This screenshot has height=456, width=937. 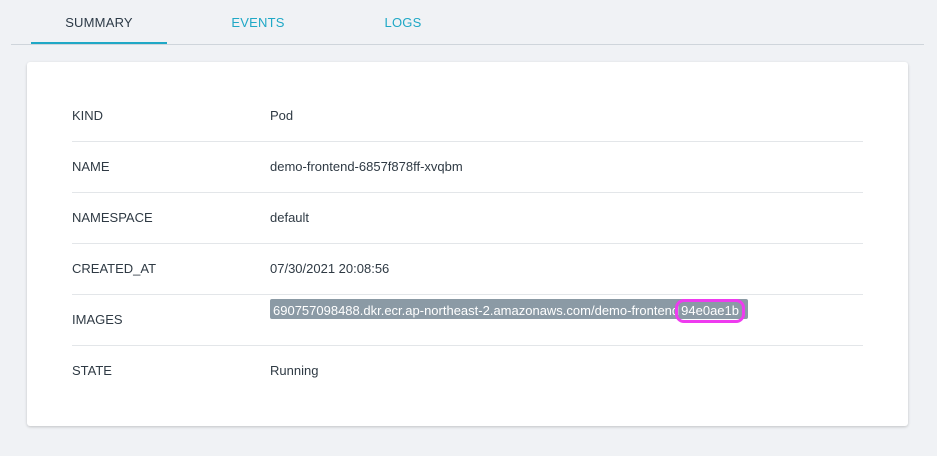 What do you see at coordinates (467, 269) in the screenshot?
I see `summary-row-created-at: CREATED_AT 07/30/2021 20:08:56` at bounding box center [467, 269].